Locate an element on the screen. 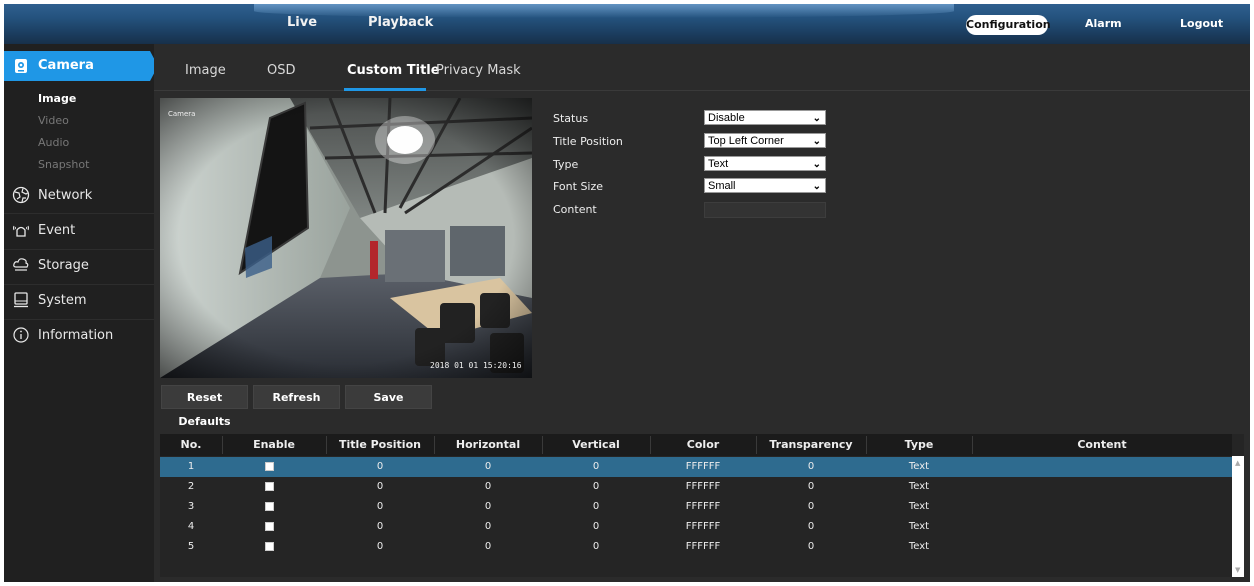 Image resolution: width=1254 pixels, height=586 pixels. table-row: 5 0 0 0 FFFFFF 0 Text is located at coordinates (696, 547).